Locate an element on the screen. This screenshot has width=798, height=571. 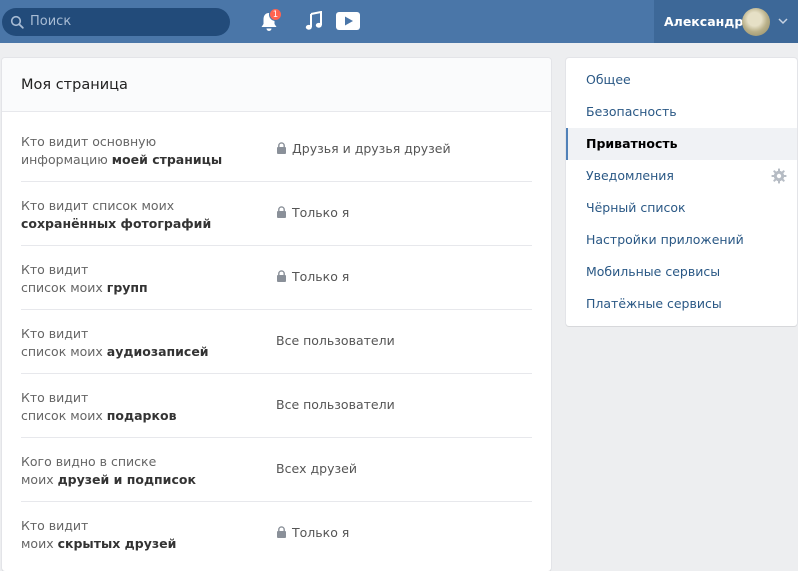
menu-item-blacklist: Чёрный список is located at coordinates (681, 208).